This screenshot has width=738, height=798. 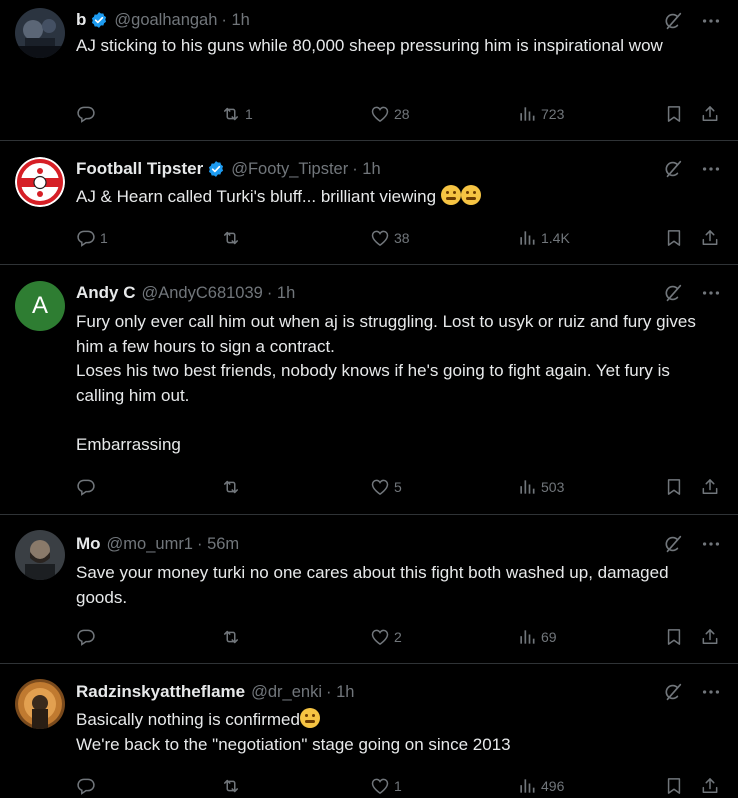 What do you see at coordinates (228, 169) in the screenshot?
I see `tweet-header: Football Tipster @Footy_Tipster · 1h` at bounding box center [228, 169].